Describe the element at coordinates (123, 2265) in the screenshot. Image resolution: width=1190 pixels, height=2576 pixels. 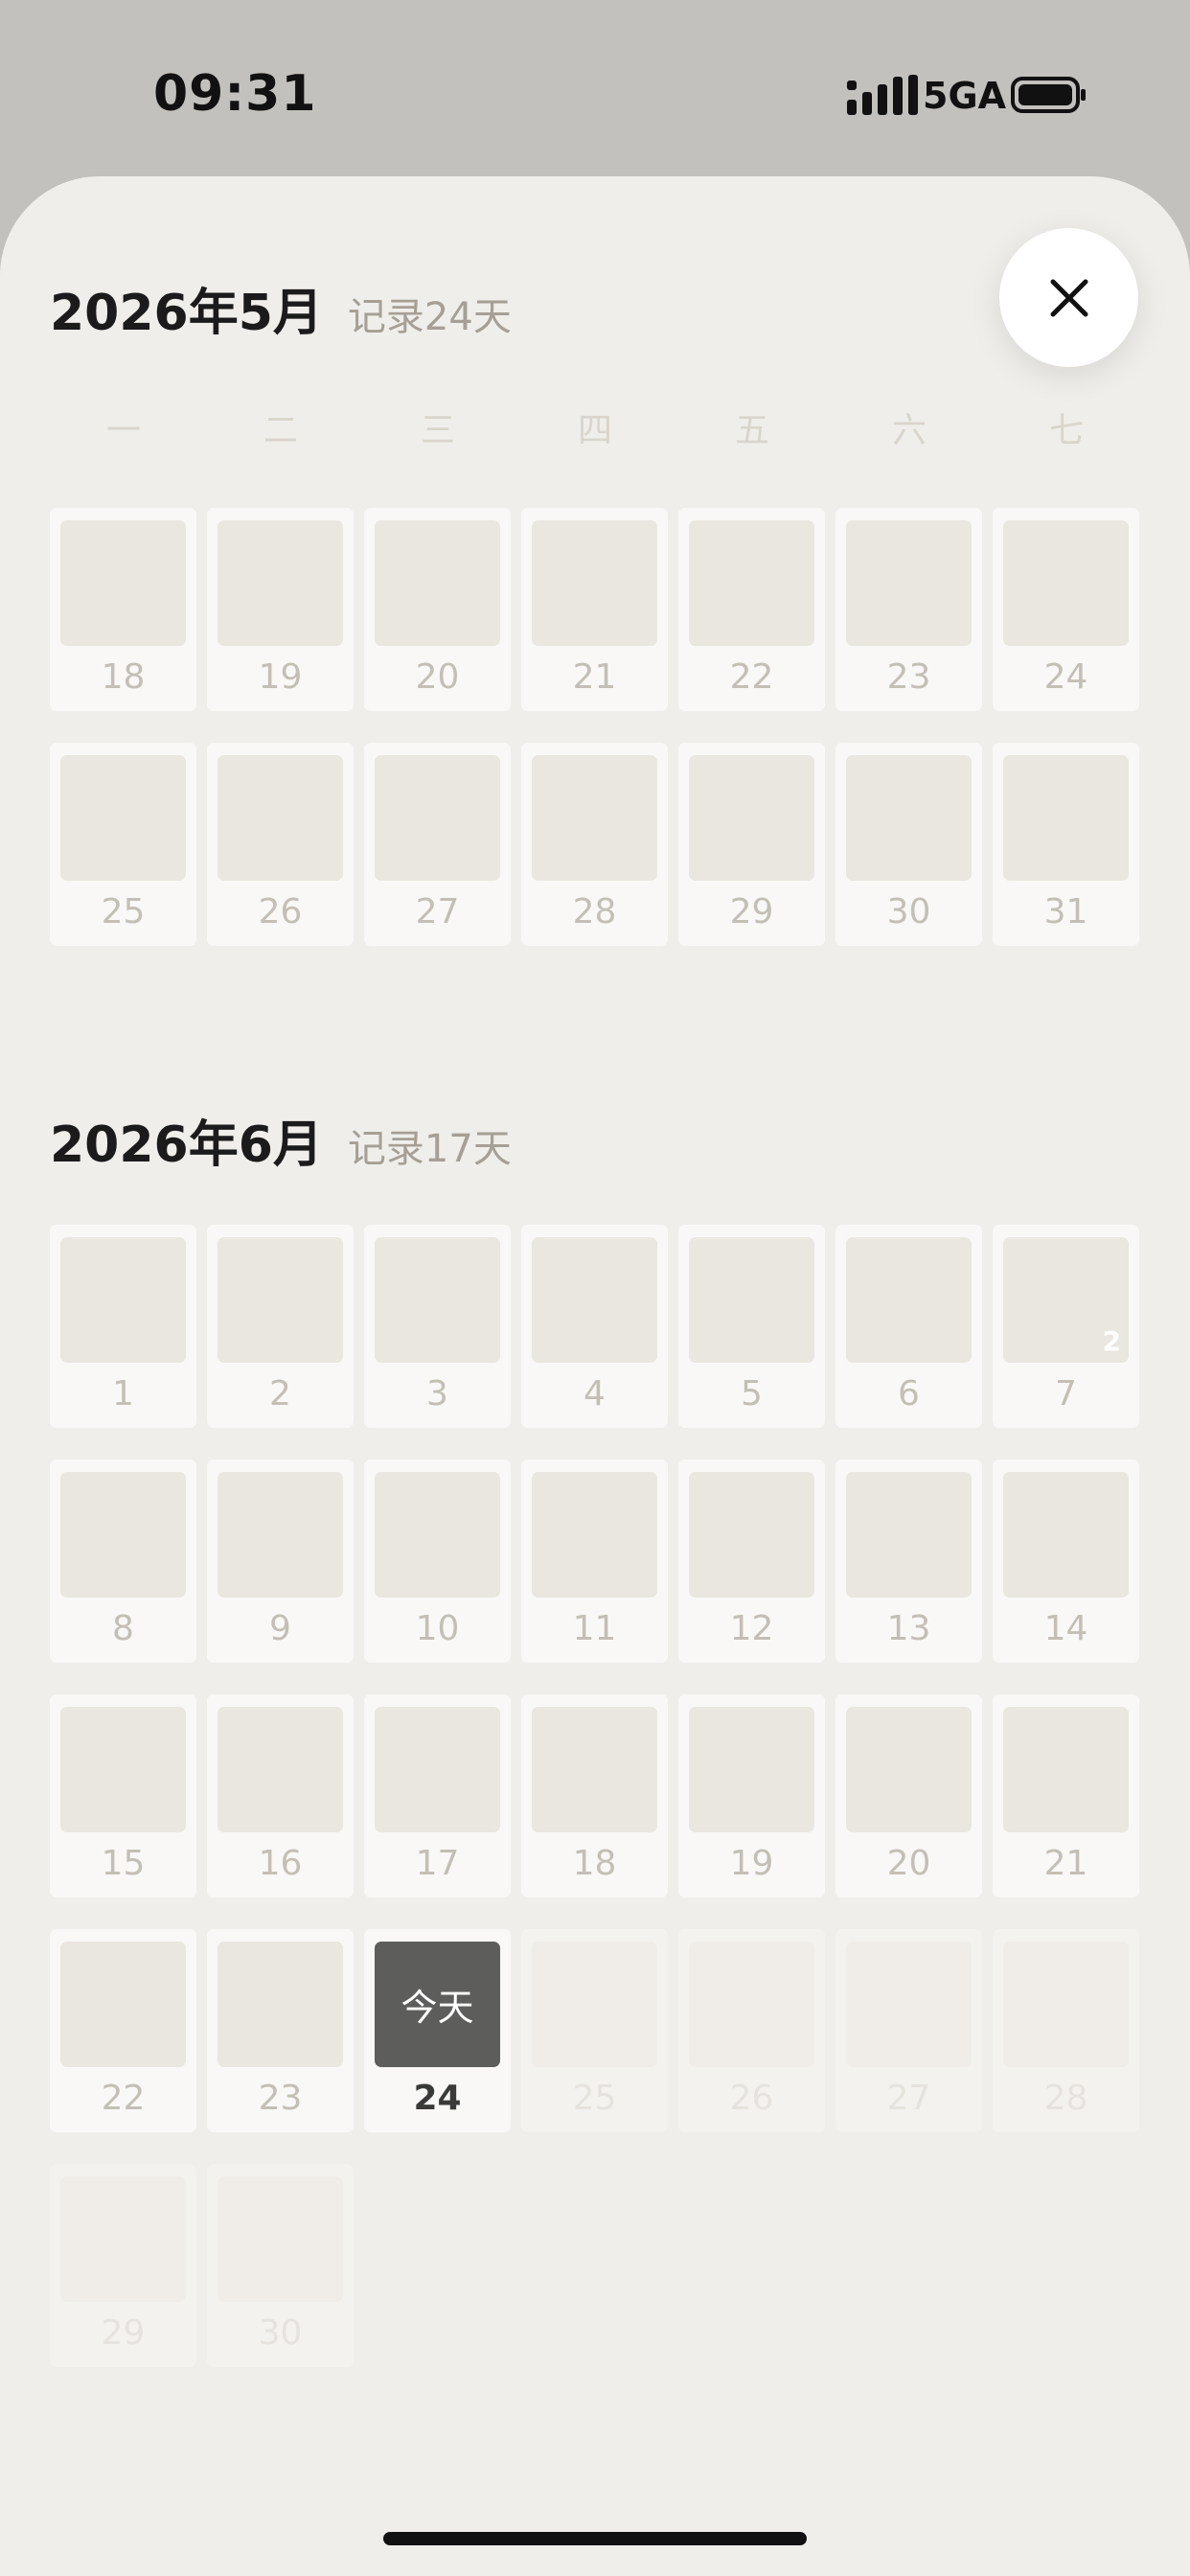
I see `future-day-cell: 29` at that location.